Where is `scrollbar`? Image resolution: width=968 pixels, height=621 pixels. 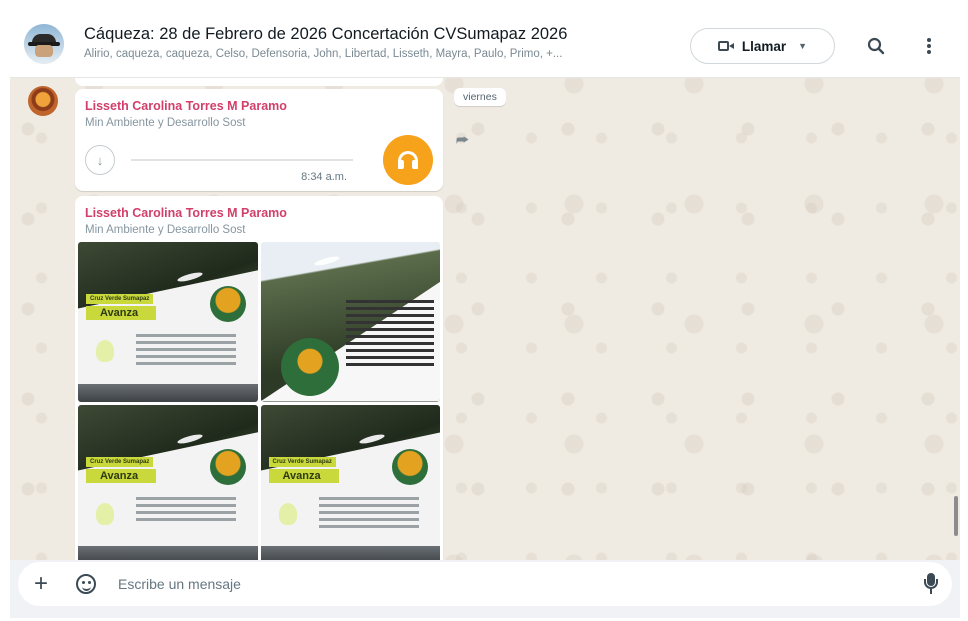 scrollbar is located at coordinates (956, 516).